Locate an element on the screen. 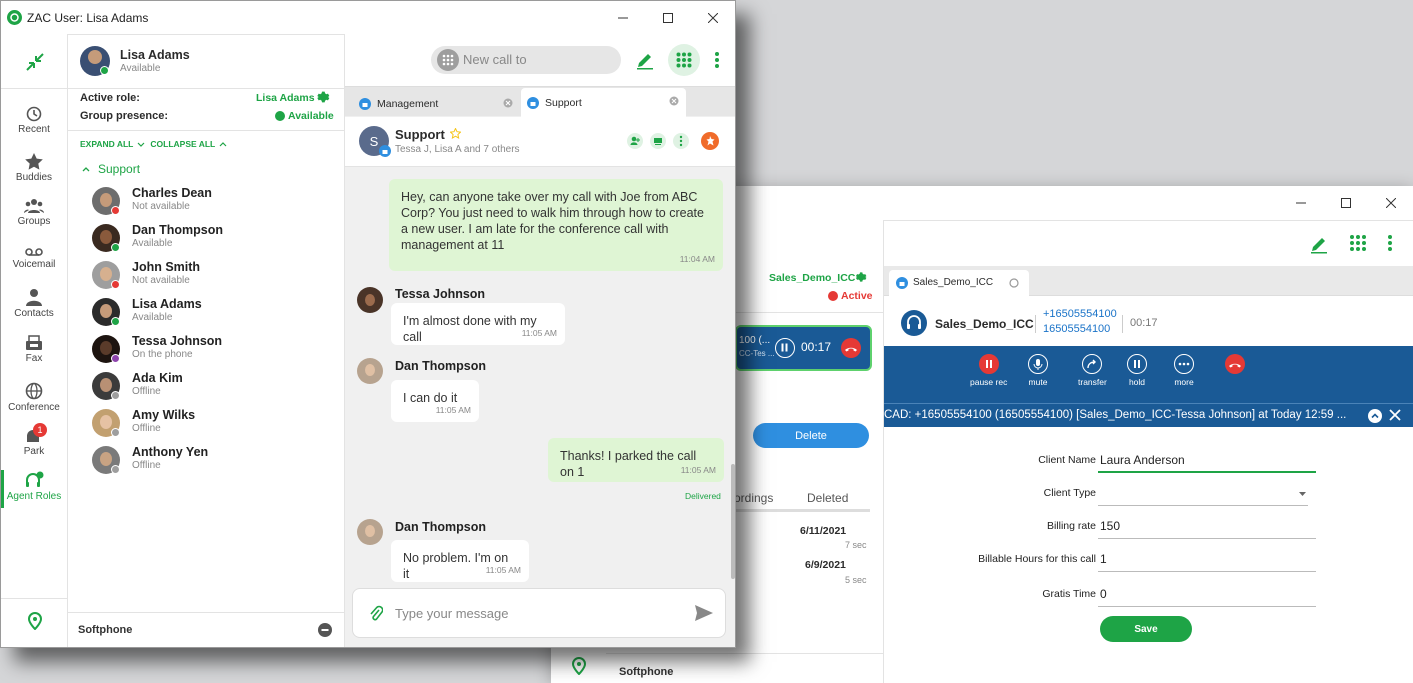 The height and width of the screenshot is (683, 1413). contact-item: Dan Thompson Available is located at coordinates (212, 240).